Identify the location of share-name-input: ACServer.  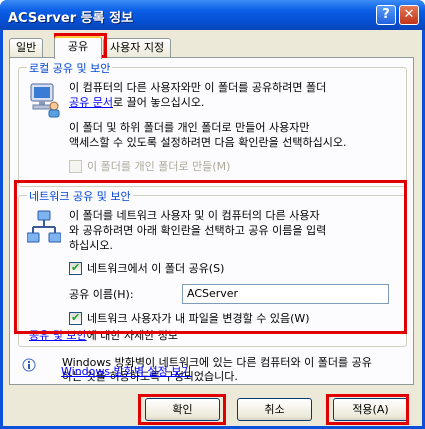
(285, 294).